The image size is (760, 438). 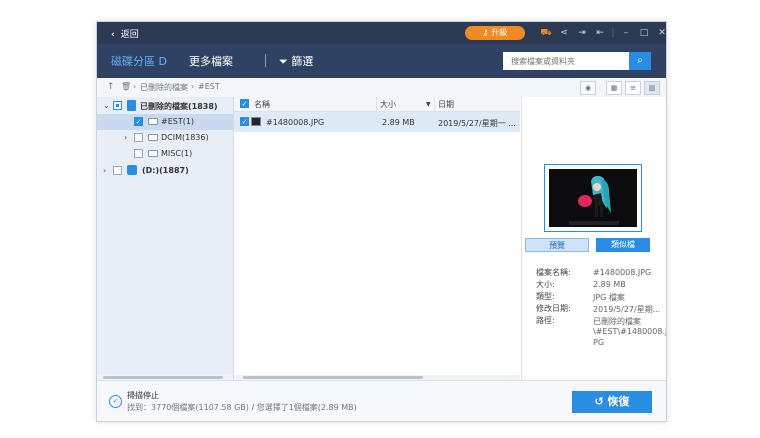 What do you see at coordinates (428, 104) in the screenshot?
I see `sort-down-icon: ▼` at bounding box center [428, 104].